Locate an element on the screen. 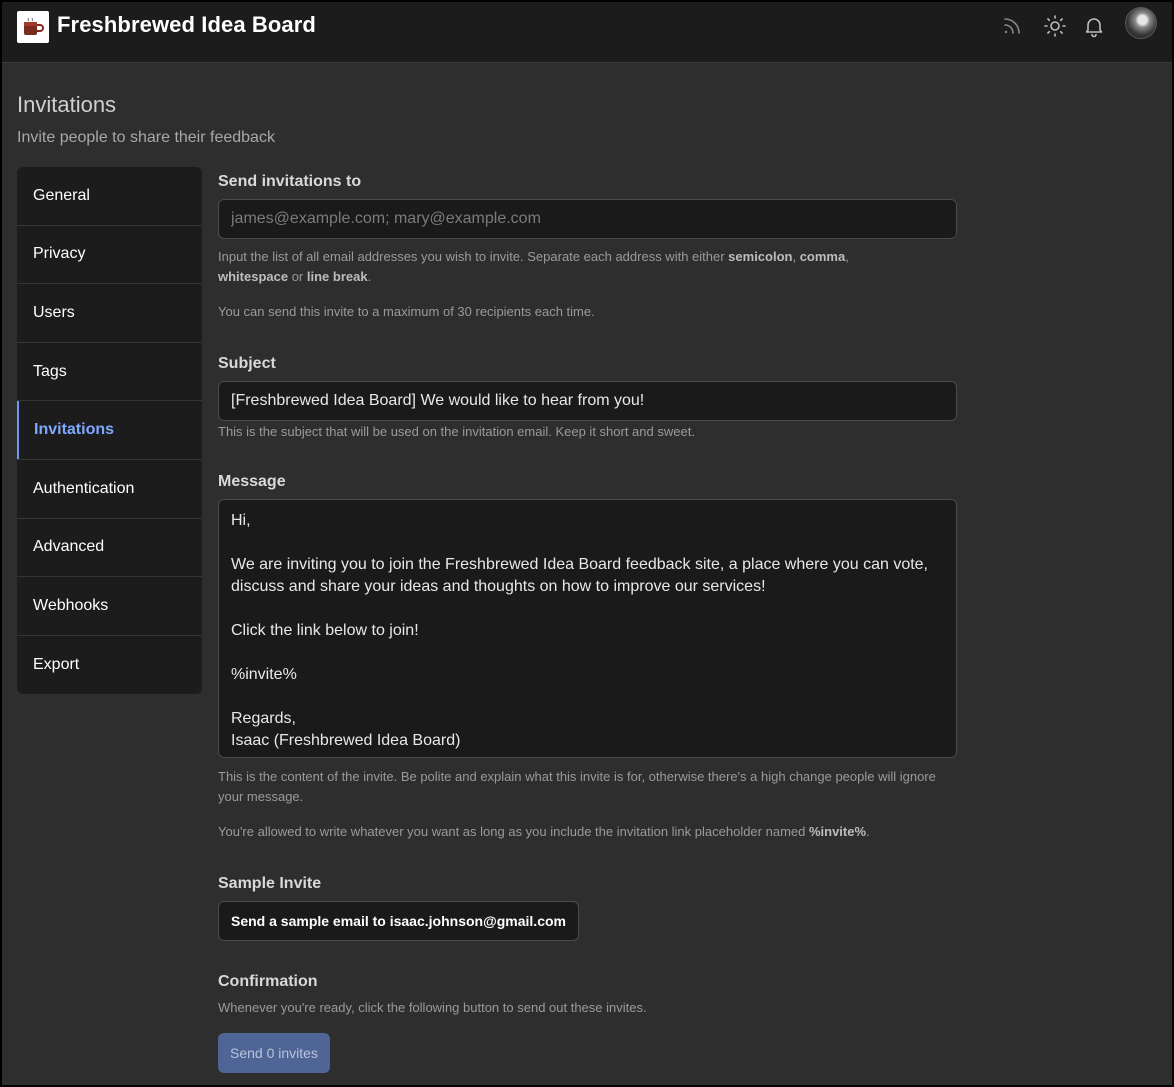 The height and width of the screenshot is (1087, 1174). sidebar-item-advanced: Advanced is located at coordinates (109, 548).